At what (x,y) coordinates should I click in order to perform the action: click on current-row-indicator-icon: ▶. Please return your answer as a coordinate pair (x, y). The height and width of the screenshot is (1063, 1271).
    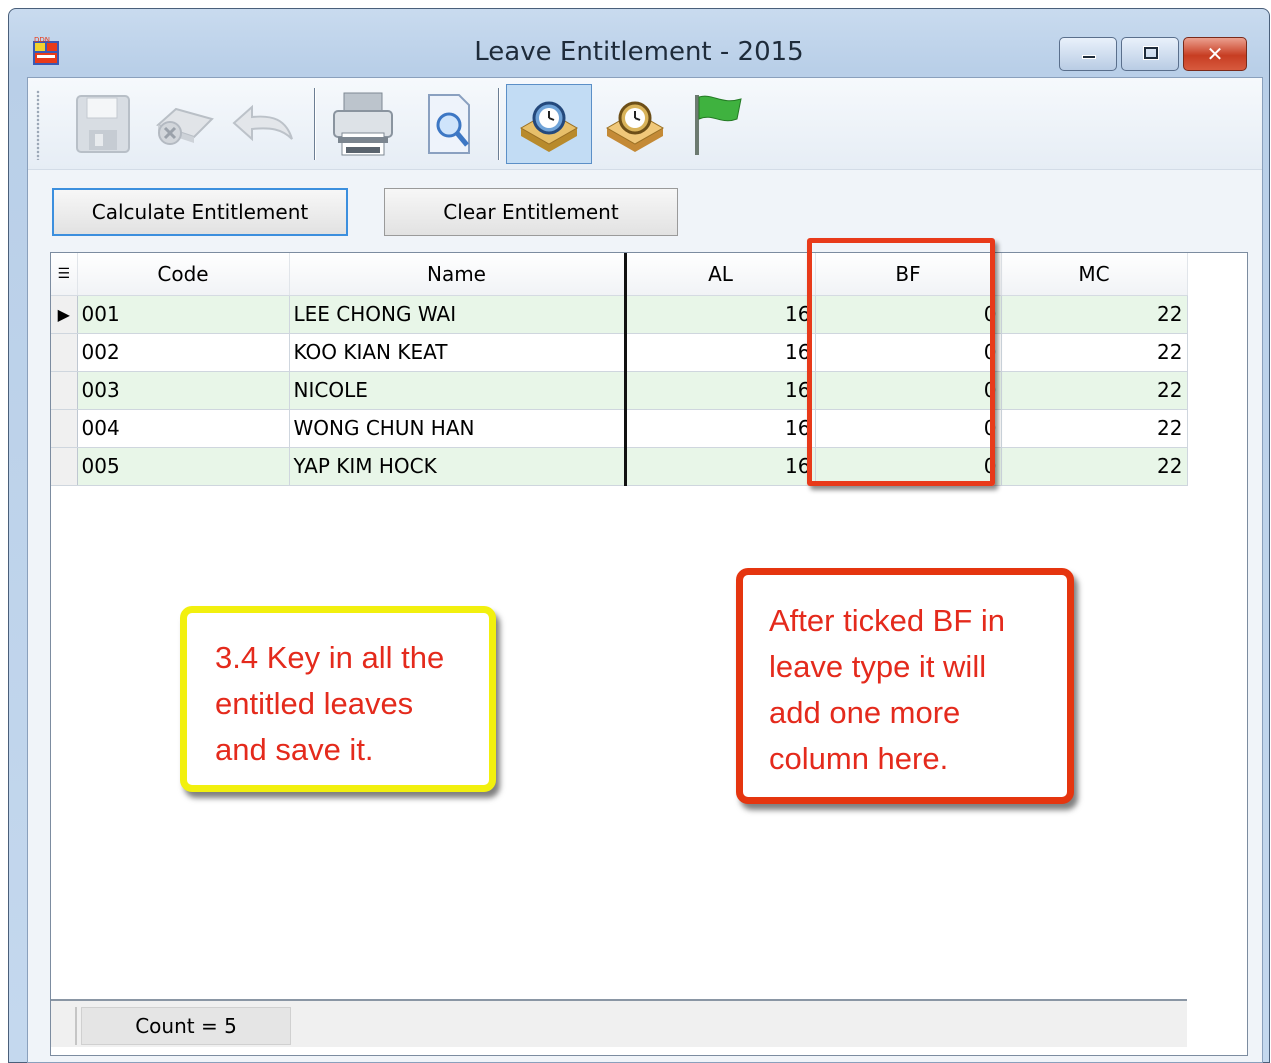
    Looking at the image, I should click on (64, 314).